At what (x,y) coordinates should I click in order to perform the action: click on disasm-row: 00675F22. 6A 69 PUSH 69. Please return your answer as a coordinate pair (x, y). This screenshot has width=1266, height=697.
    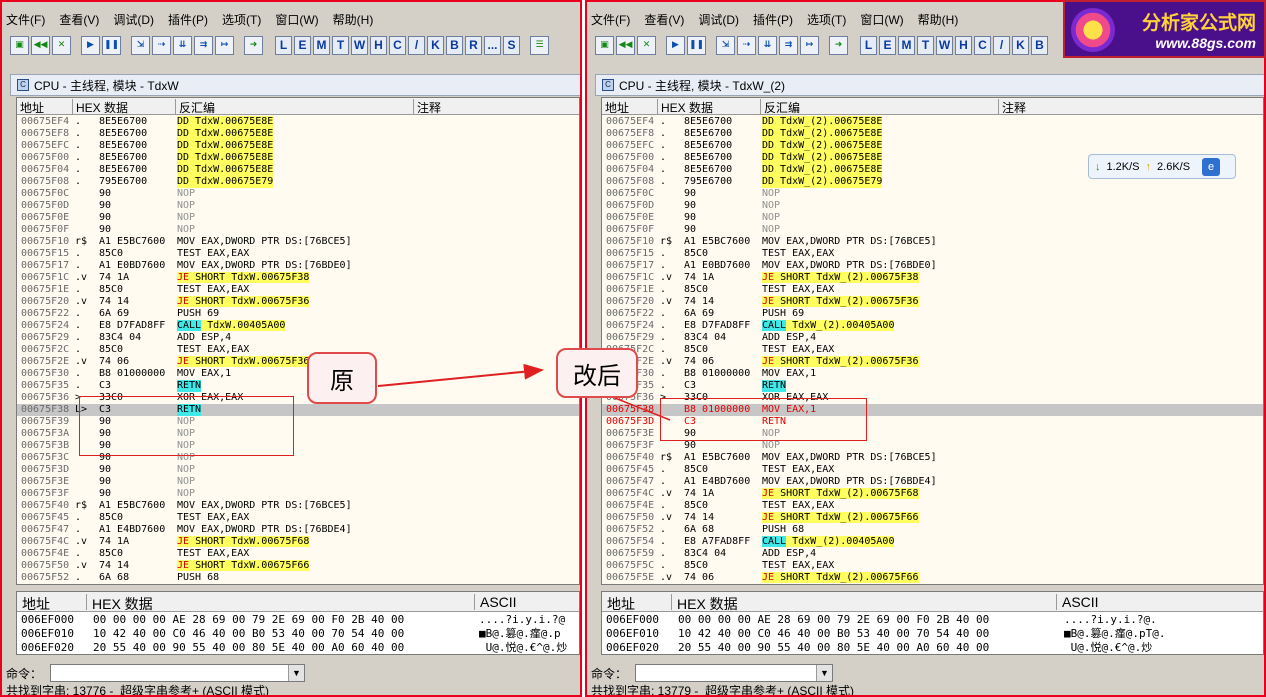
    Looking at the image, I should click on (298, 314).